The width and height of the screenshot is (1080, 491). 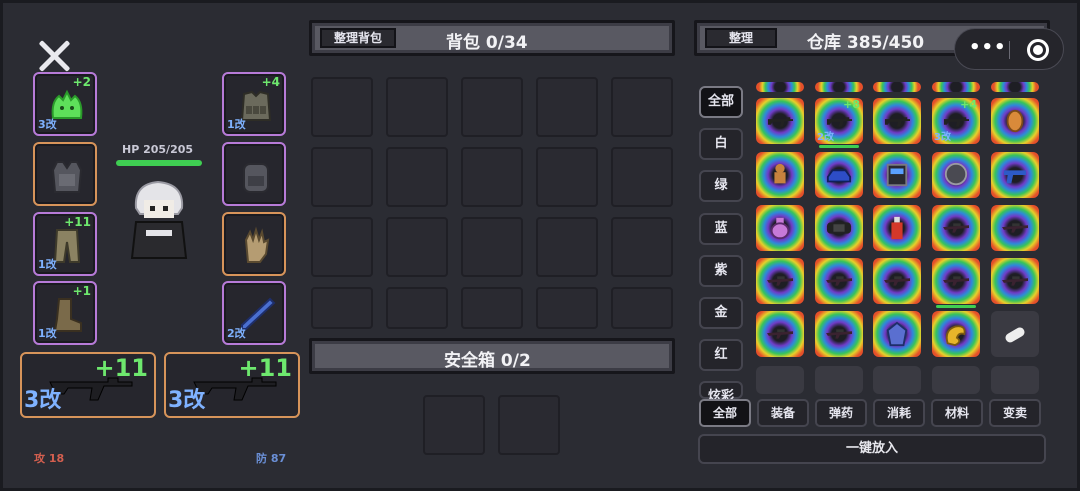 What do you see at coordinates (968, 104) in the screenshot?
I see `upgrade-level: +4` at bounding box center [968, 104].